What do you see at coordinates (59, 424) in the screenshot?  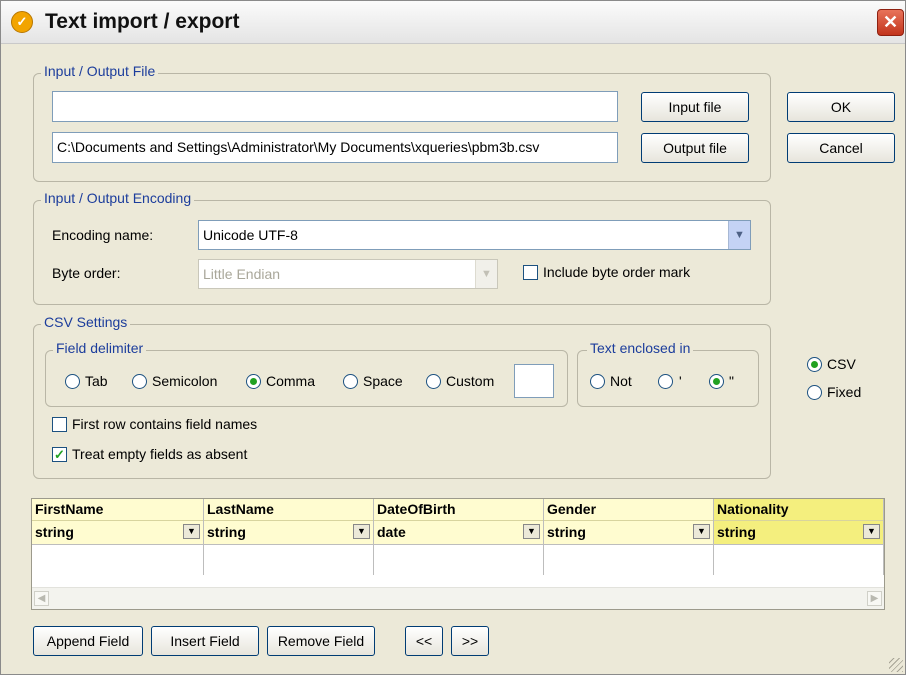 I see `first-row-names-checkbox` at bounding box center [59, 424].